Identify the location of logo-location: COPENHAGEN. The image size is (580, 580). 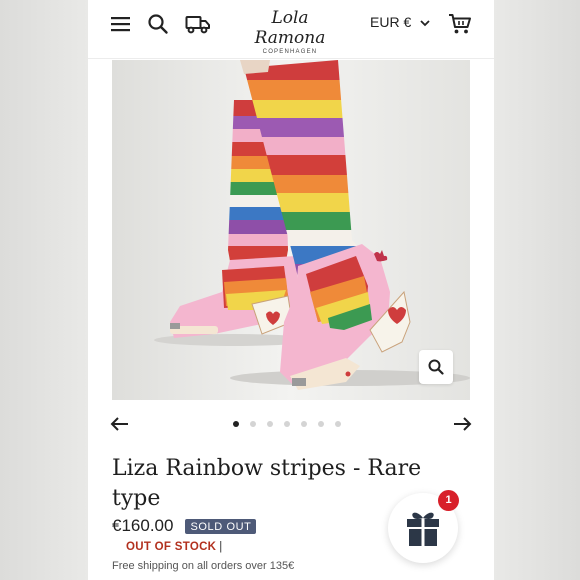
(290, 52).